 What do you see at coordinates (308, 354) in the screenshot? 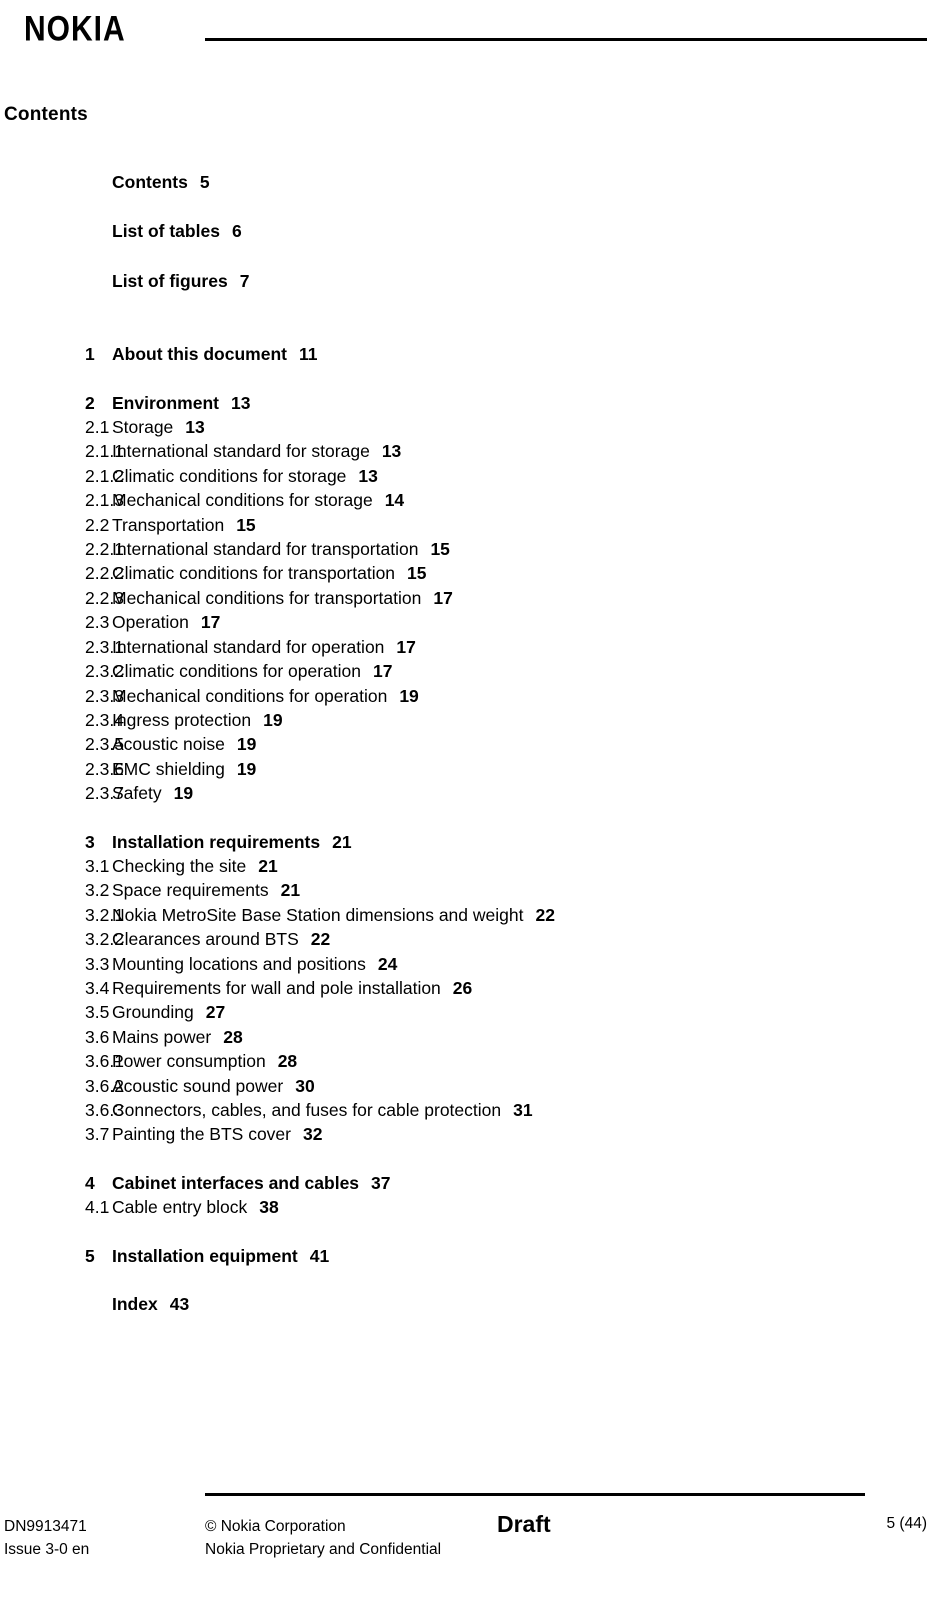
I see `toc-entry-page: 11` at bounding box center [308, 354].